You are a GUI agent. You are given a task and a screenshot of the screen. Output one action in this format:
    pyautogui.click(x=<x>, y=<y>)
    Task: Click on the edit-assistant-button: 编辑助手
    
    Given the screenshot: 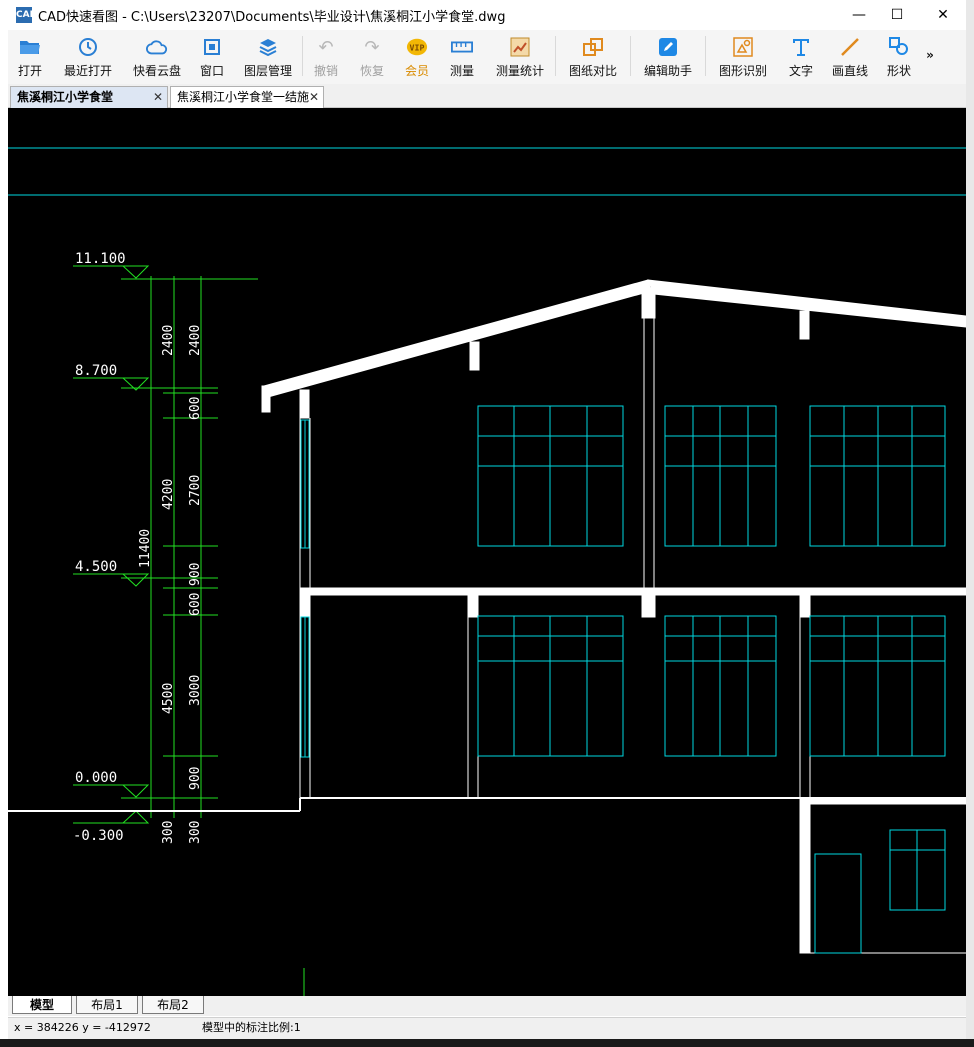 What is the action you would take?
    pyautogui.click(x=668, y=57)
    